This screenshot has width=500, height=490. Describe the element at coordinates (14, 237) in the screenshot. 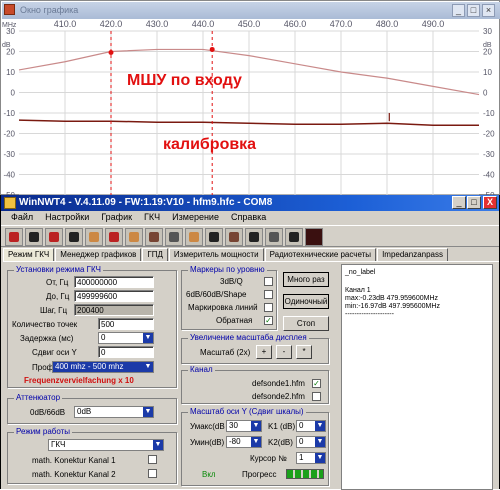

I see `power-icon` at that location.